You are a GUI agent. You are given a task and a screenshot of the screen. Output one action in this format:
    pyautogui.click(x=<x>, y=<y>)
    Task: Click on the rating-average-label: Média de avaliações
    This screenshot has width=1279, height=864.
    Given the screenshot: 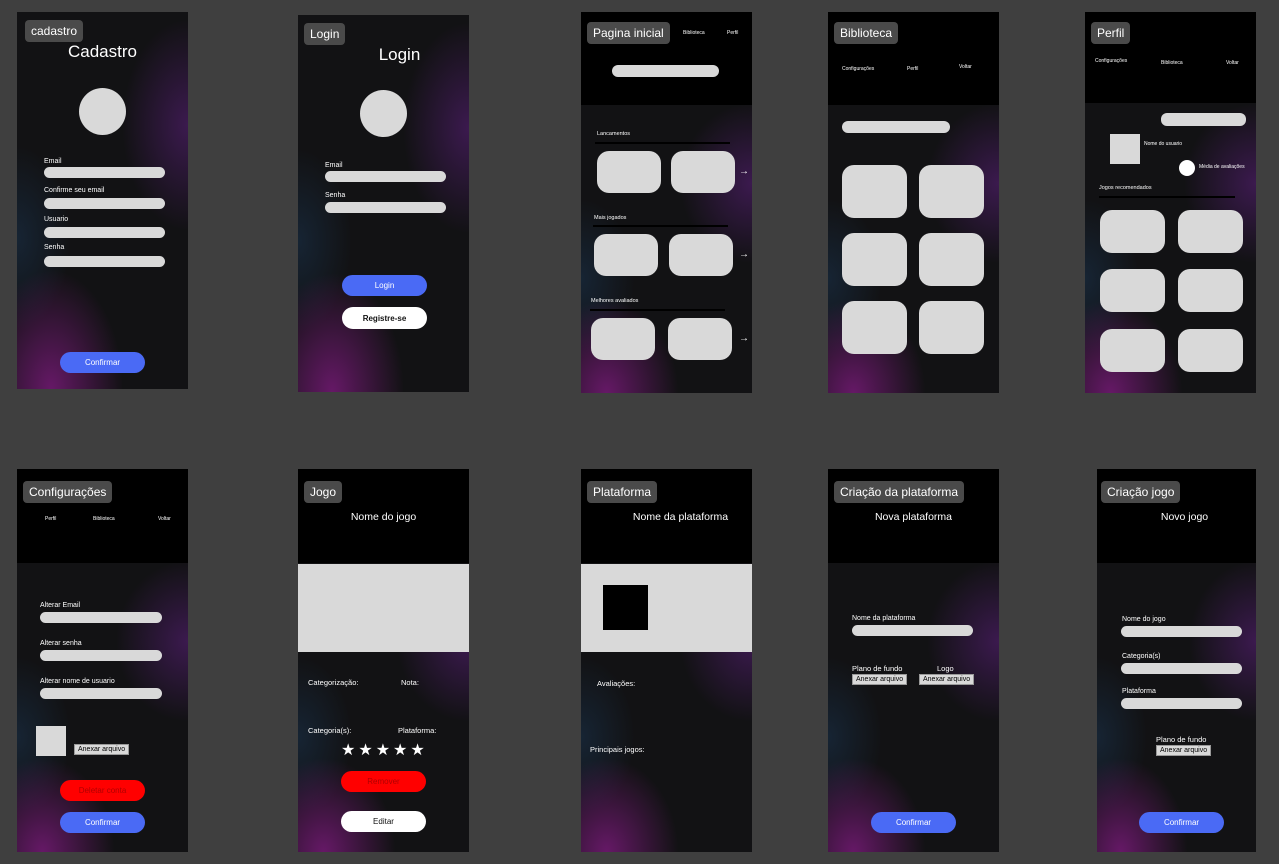 What is the action you would take?
    pyautogui.click(x=1222, y=167)
    